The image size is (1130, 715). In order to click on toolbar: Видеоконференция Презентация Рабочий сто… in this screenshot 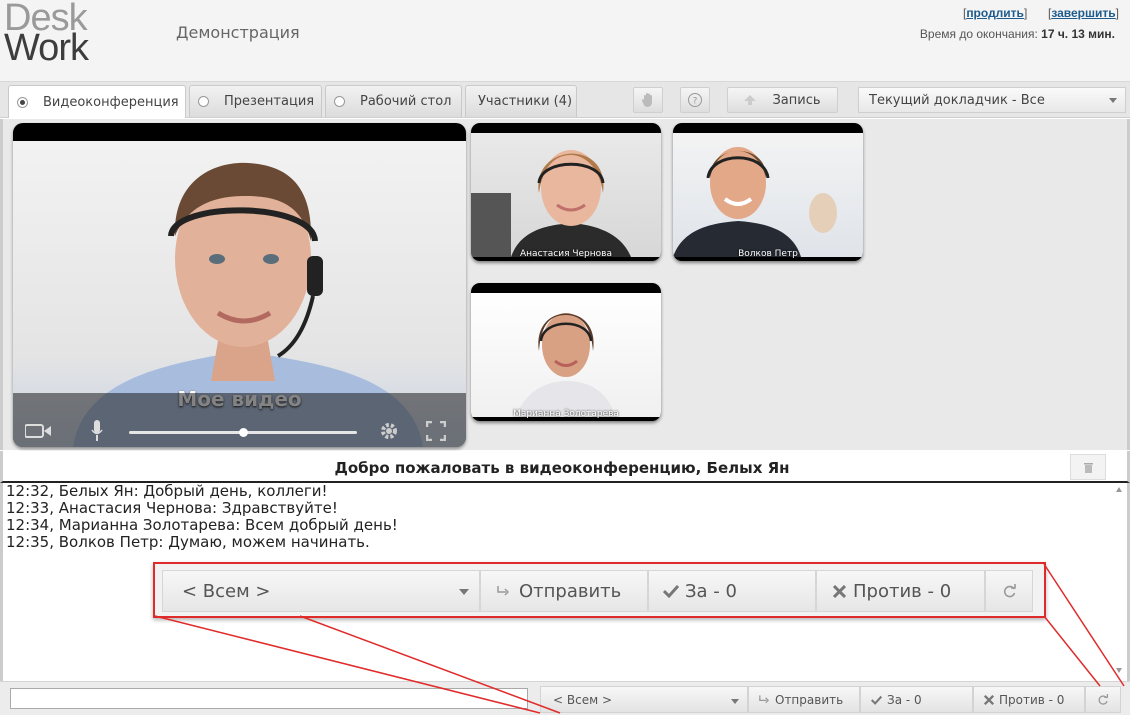, I will do `click(565, 100)`.